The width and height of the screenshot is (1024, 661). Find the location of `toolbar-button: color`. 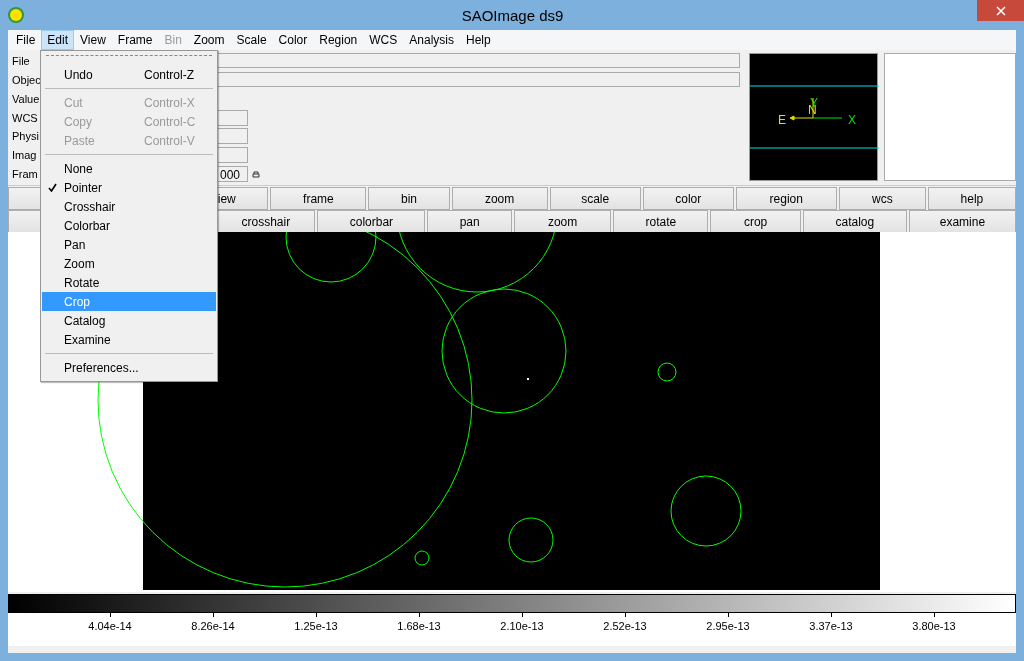

toolbar-button: color is located at coordinates (688, 198).